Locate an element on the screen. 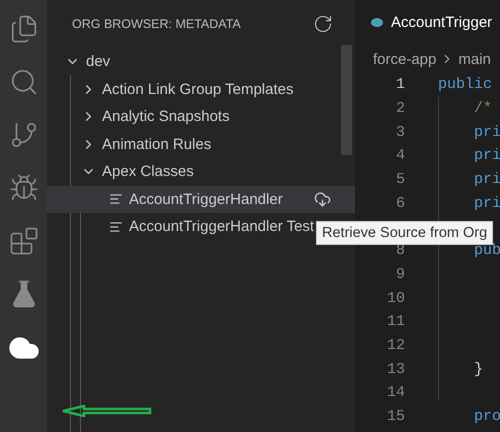  line-number: 11 is located at coordinates (395, 321).